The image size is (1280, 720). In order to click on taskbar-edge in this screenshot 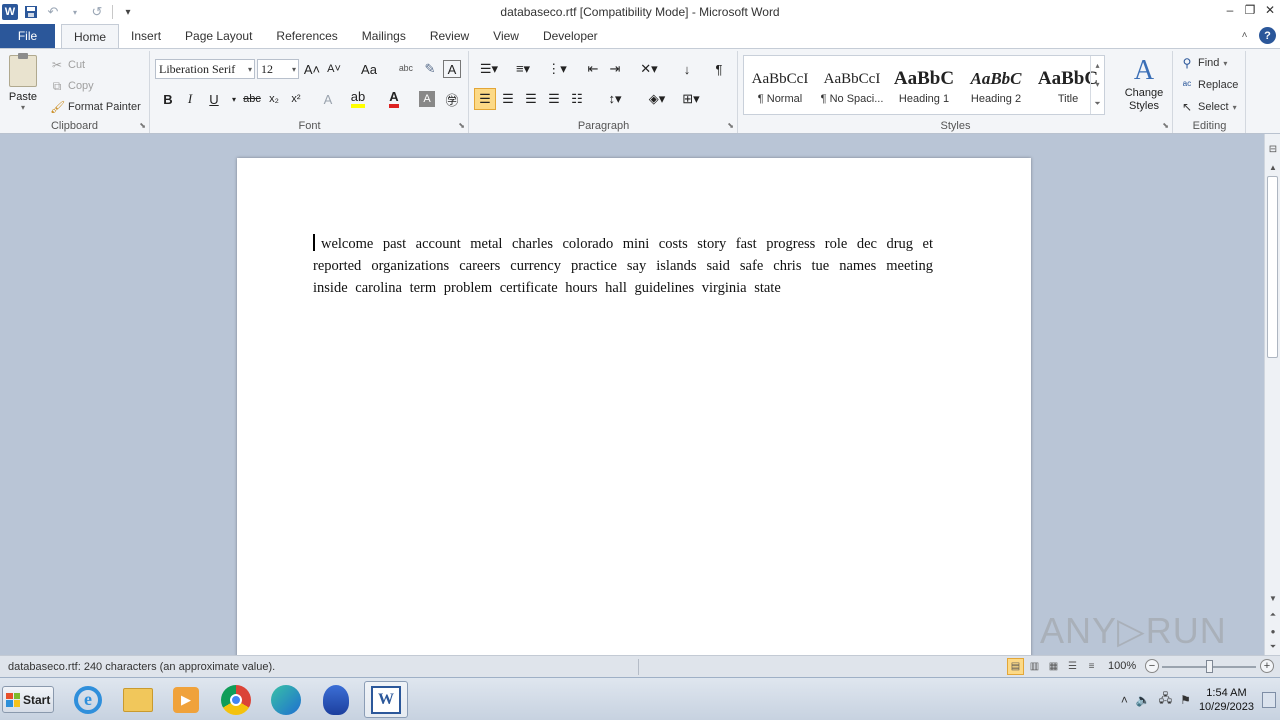, I will do `click(286, 699)`.